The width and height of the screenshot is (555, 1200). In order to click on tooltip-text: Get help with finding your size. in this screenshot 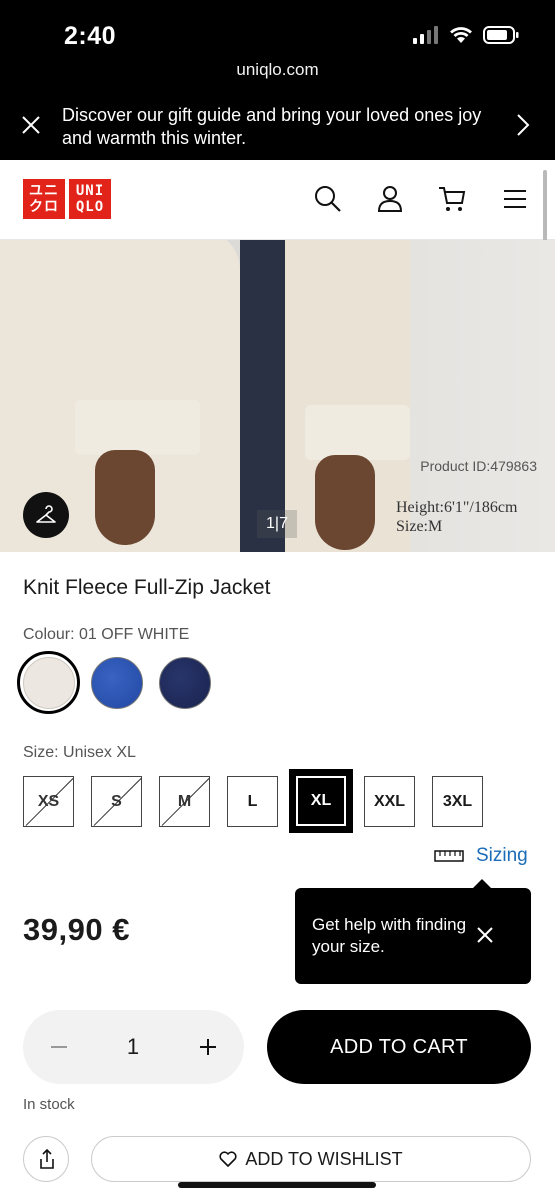, I will do `click(392, 936)`.